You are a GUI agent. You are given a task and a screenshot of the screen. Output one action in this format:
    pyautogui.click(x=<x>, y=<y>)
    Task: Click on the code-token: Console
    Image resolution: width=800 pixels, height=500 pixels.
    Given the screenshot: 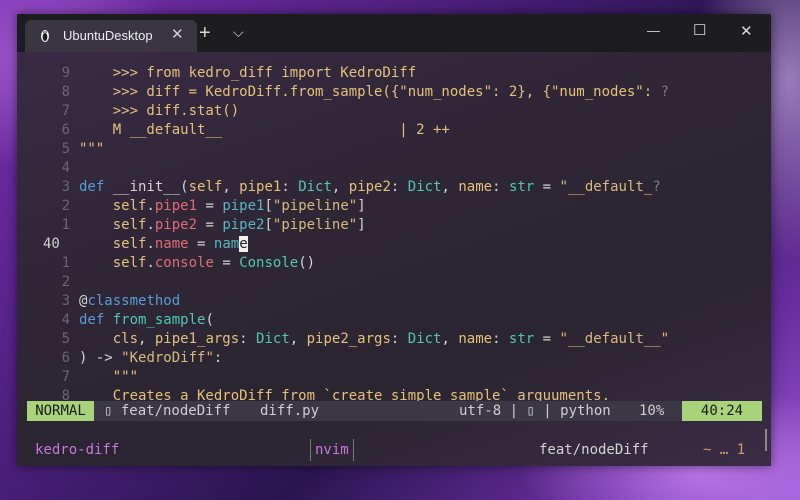 What is the action you would take?
    pyautogui.click(x=269, y=263)
    